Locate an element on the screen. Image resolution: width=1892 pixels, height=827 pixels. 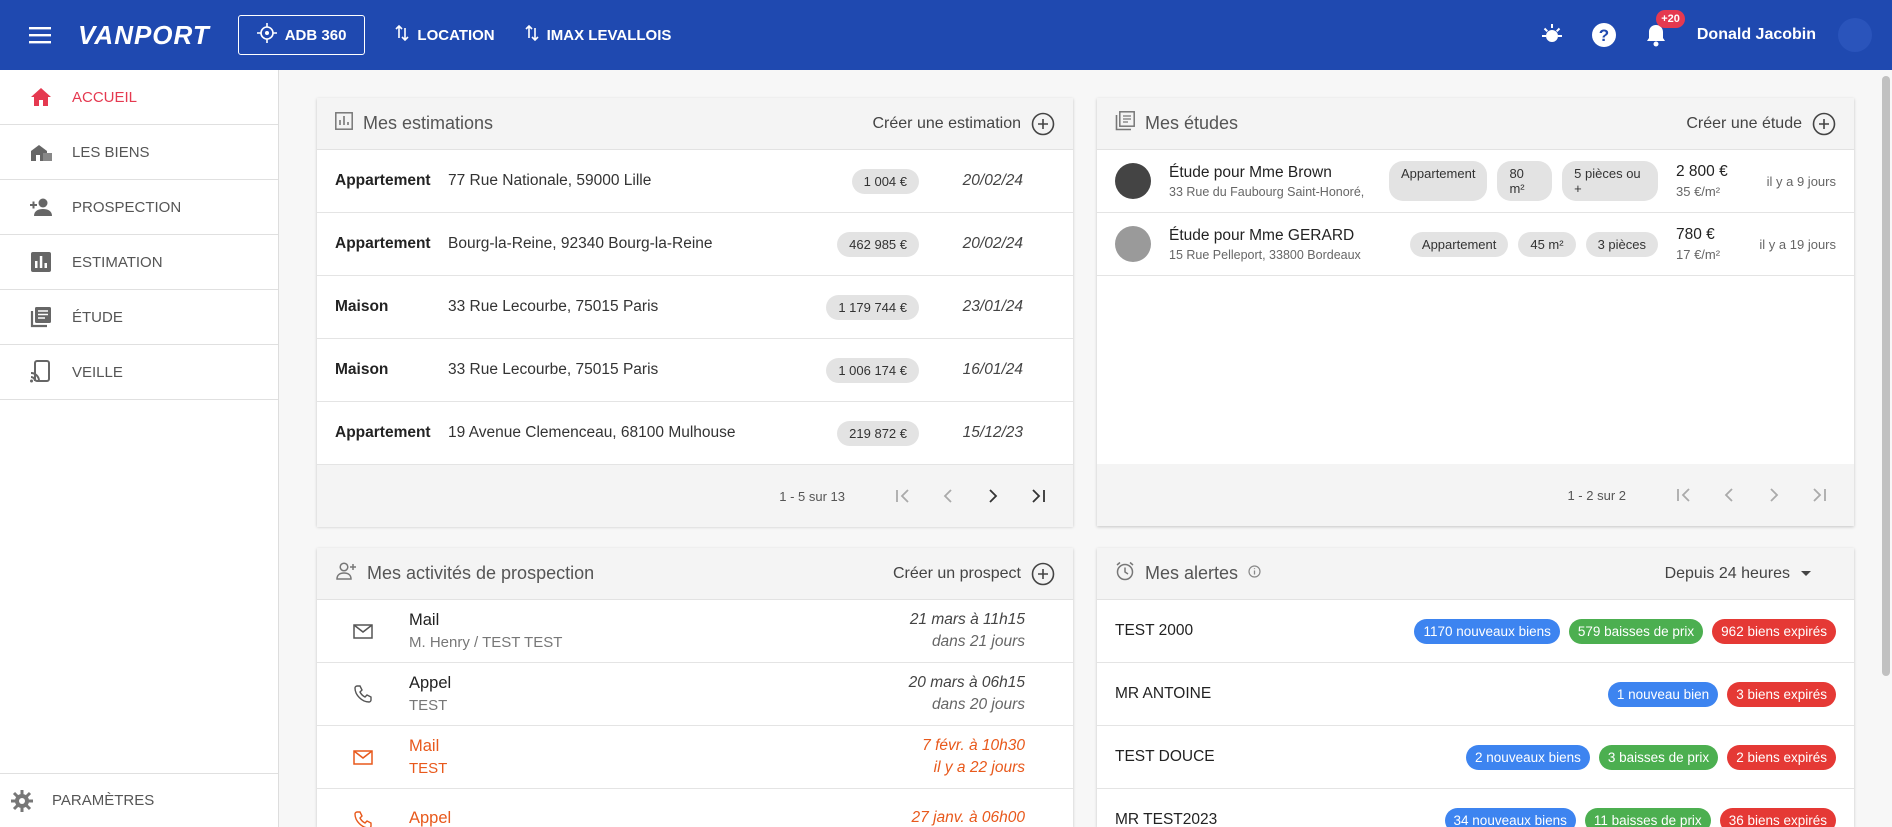
estimation-price: 1 179 744 € is located at coordinates (872, 307).